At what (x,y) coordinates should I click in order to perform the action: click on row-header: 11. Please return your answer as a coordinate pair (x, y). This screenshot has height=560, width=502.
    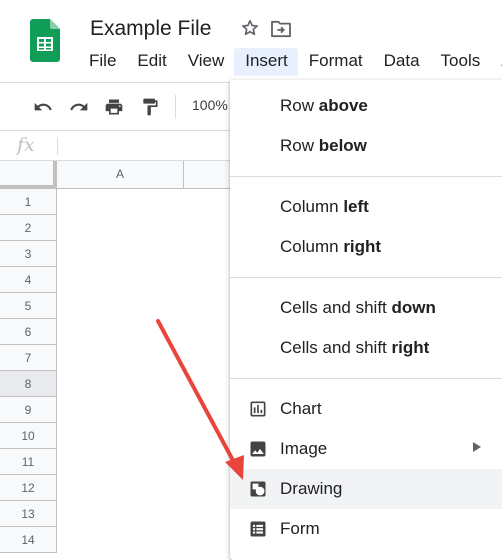
    Looking at the image, I should click on (28, 462).